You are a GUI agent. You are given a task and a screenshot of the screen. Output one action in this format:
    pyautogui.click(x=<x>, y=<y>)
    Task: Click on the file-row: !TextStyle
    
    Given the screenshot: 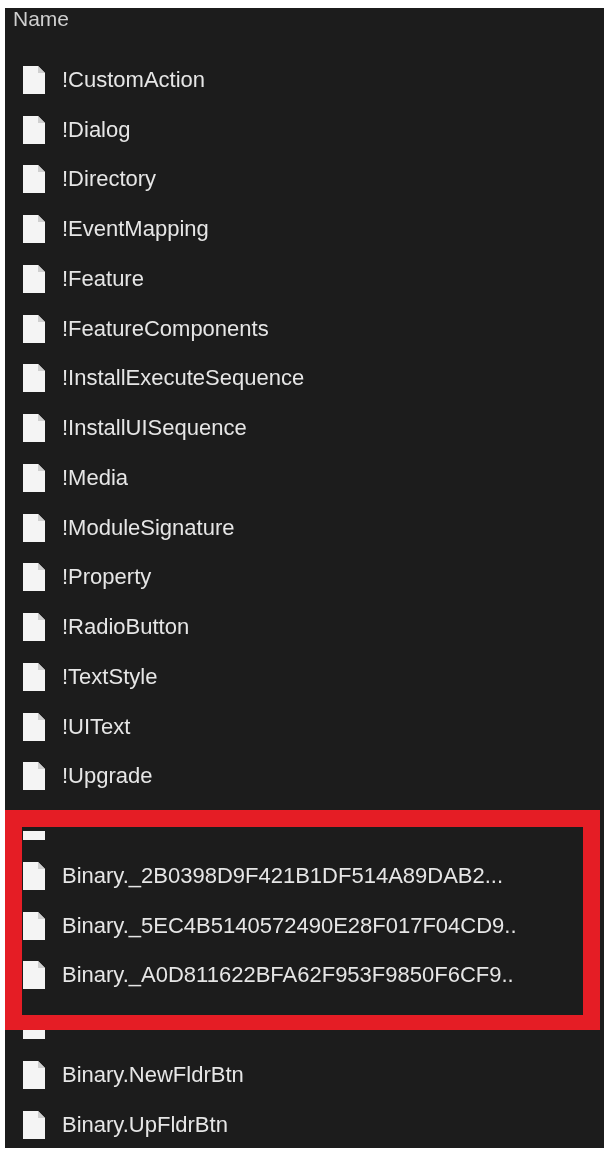 What is the action you would take?
    pyautogui.click(x=304, y=677)
    